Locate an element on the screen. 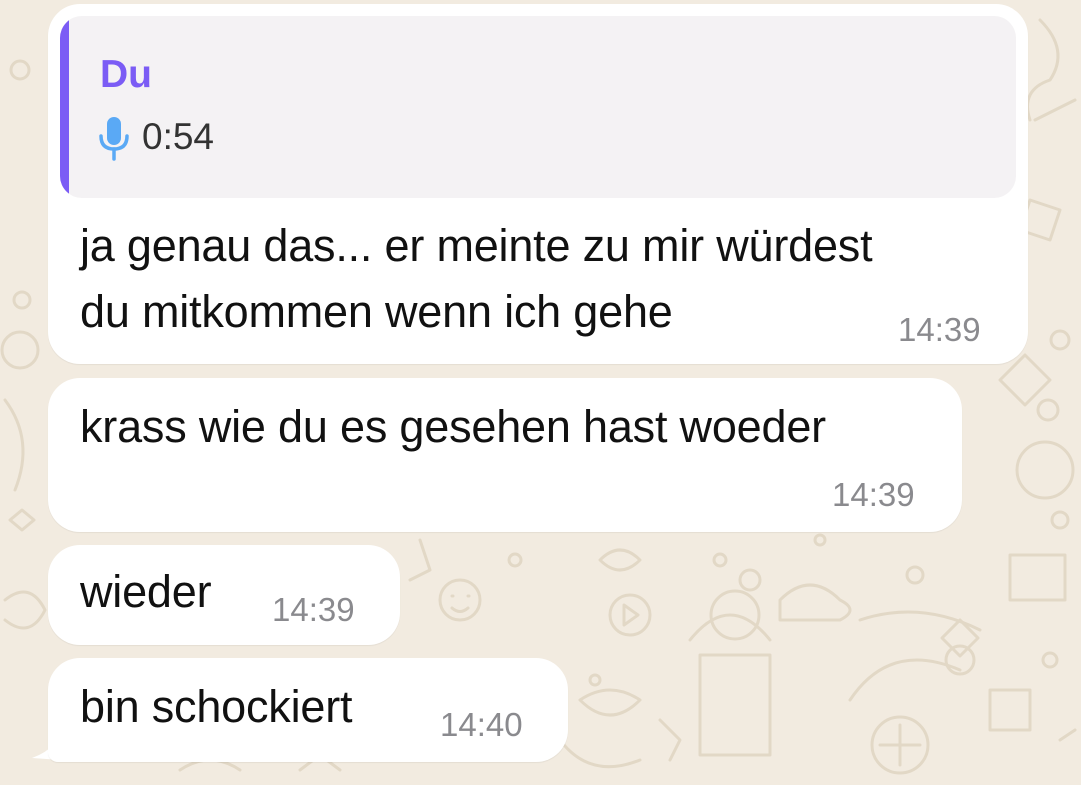 The width and height of the screenshot is (1081, 785). message-text-line: du mitkommen wenn ich gehe is located at coordinates (376, 311).